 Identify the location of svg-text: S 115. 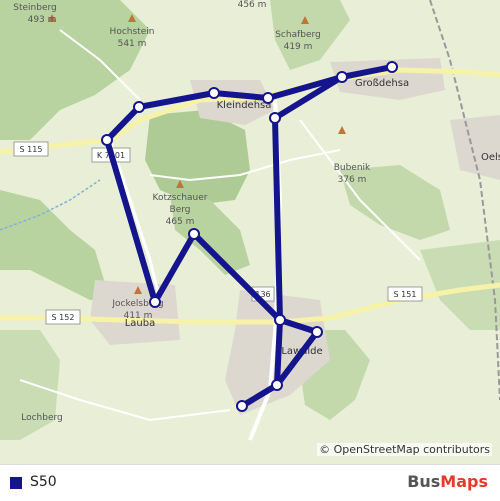
(31, 149).